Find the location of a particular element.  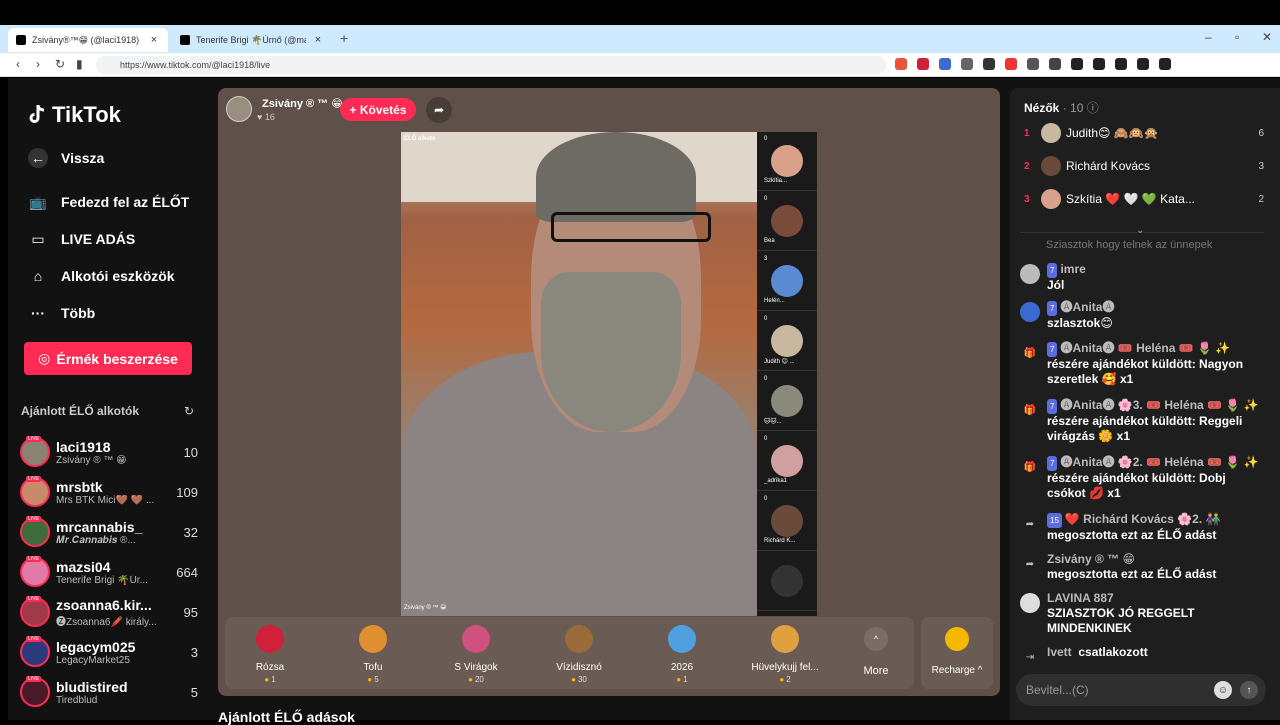

gift-item: Tofu 5 is located at coordinates (373, 654).